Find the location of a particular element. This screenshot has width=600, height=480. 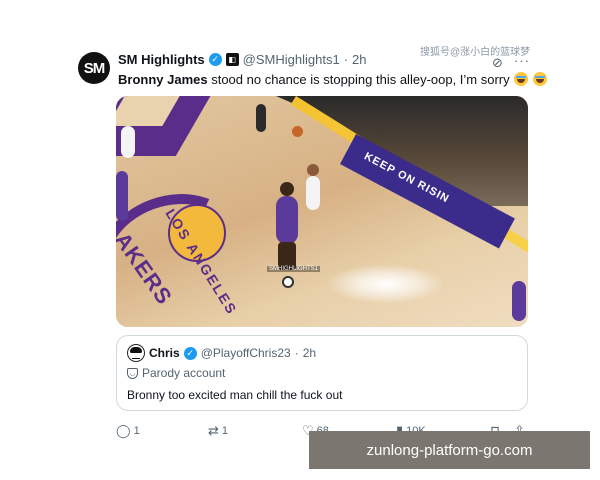

parody-label-text: Parody account is located at coordinates (184, 373).